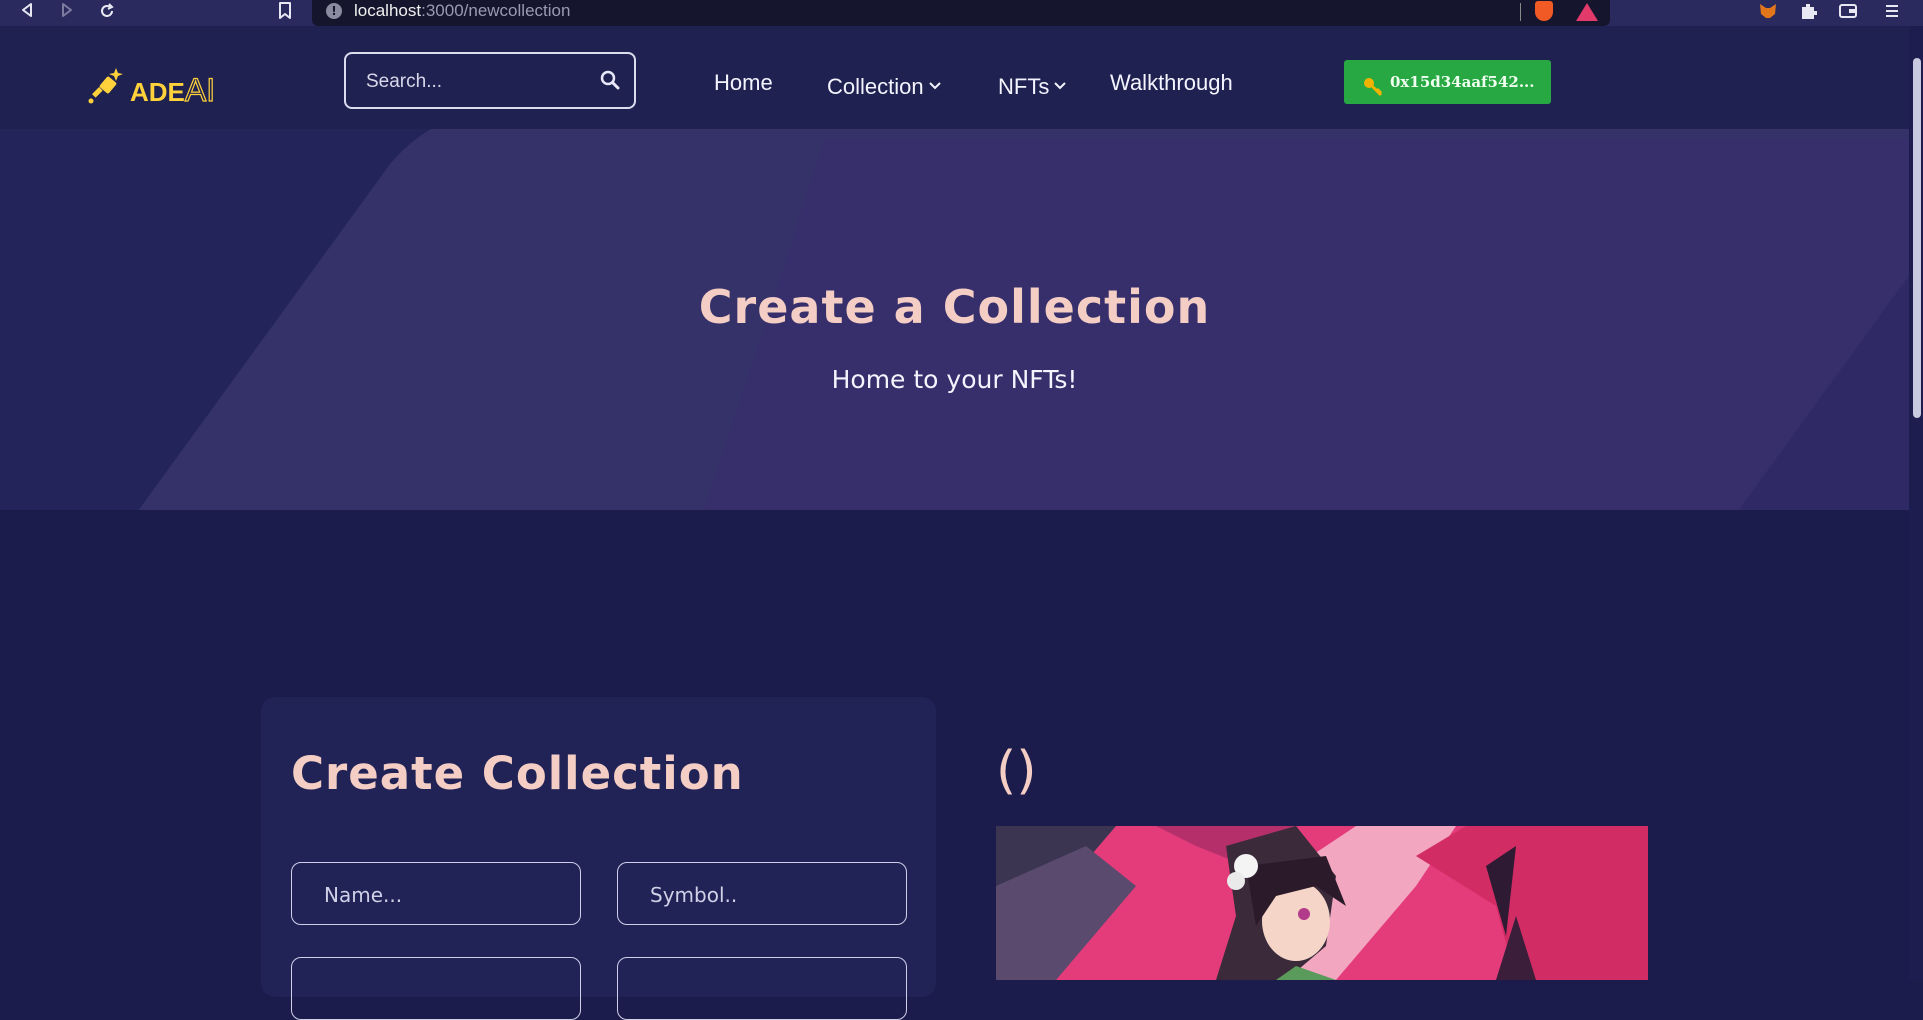 This screenshot has width=1923, height=1020. I want to click on search-icon, so click(610, 82).